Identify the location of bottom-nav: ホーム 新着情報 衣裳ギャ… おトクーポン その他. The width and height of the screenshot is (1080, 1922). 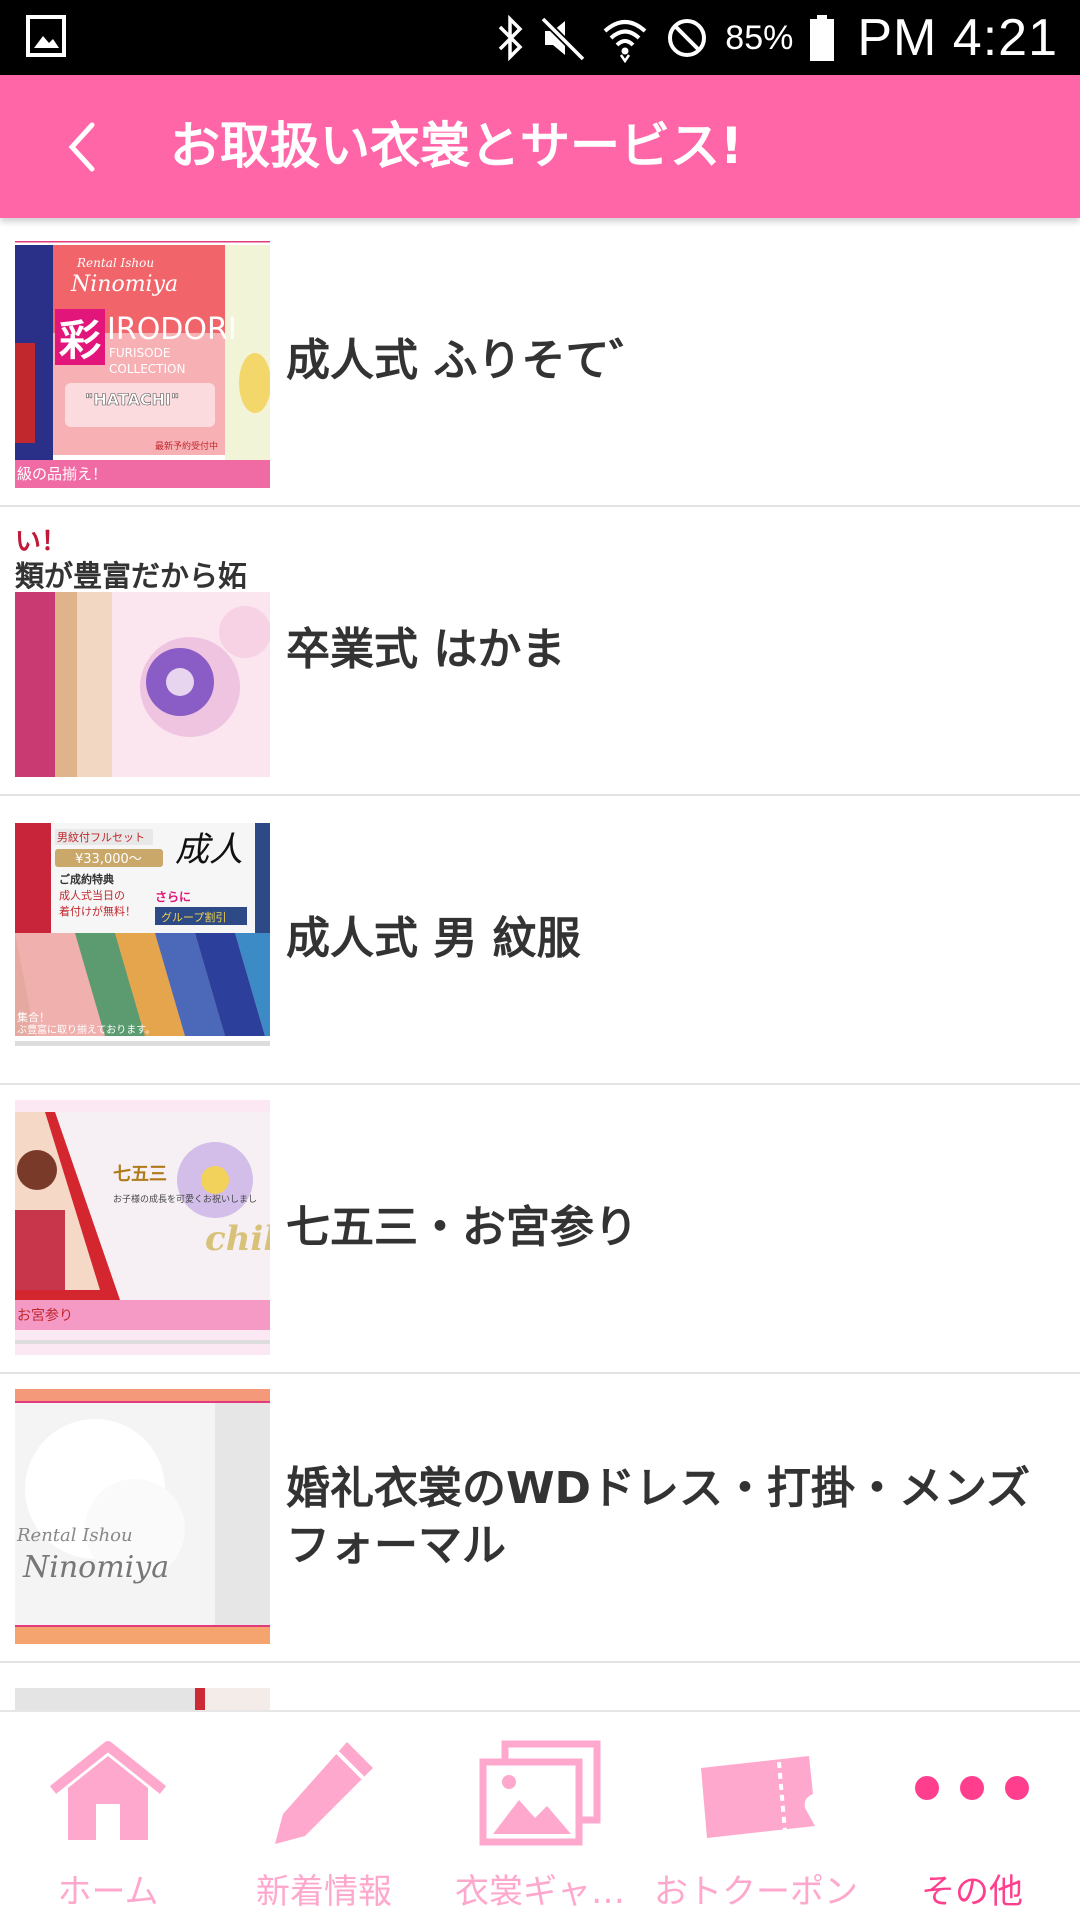
(540, 1816).